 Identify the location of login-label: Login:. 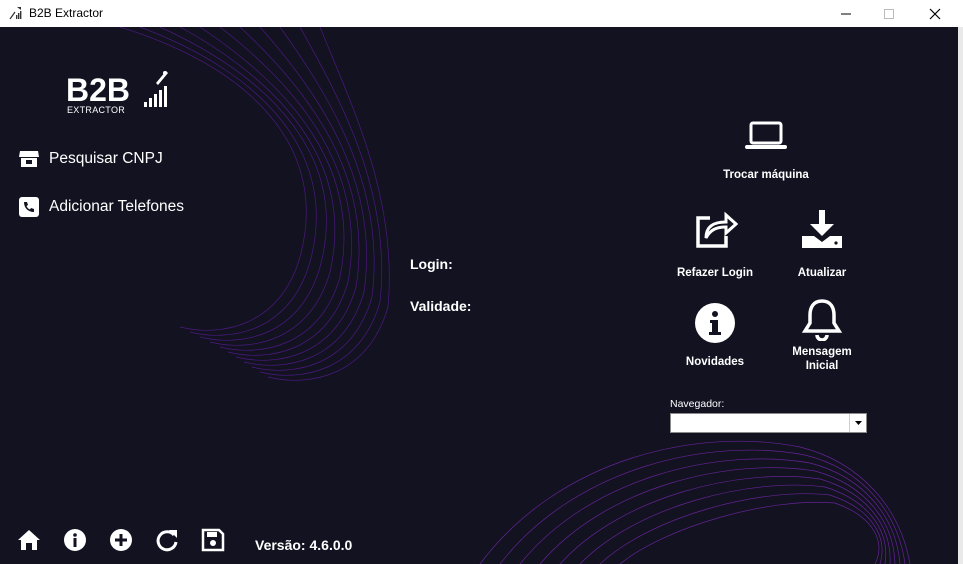
(431, 264).